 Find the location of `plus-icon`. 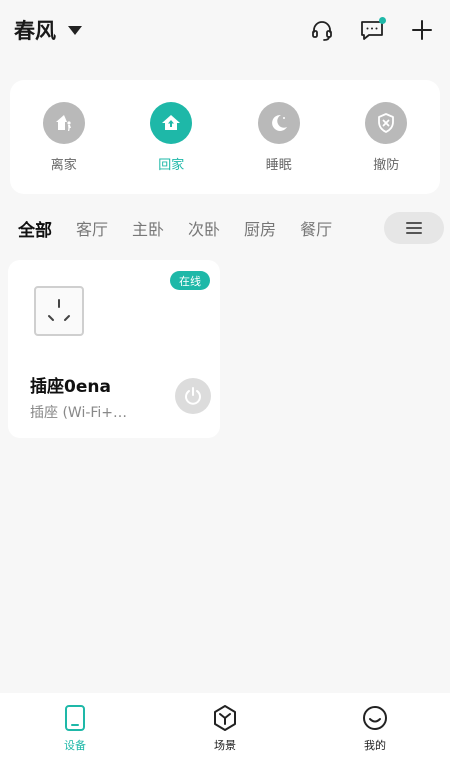

plus-icon is located at coordinates (422, 30).